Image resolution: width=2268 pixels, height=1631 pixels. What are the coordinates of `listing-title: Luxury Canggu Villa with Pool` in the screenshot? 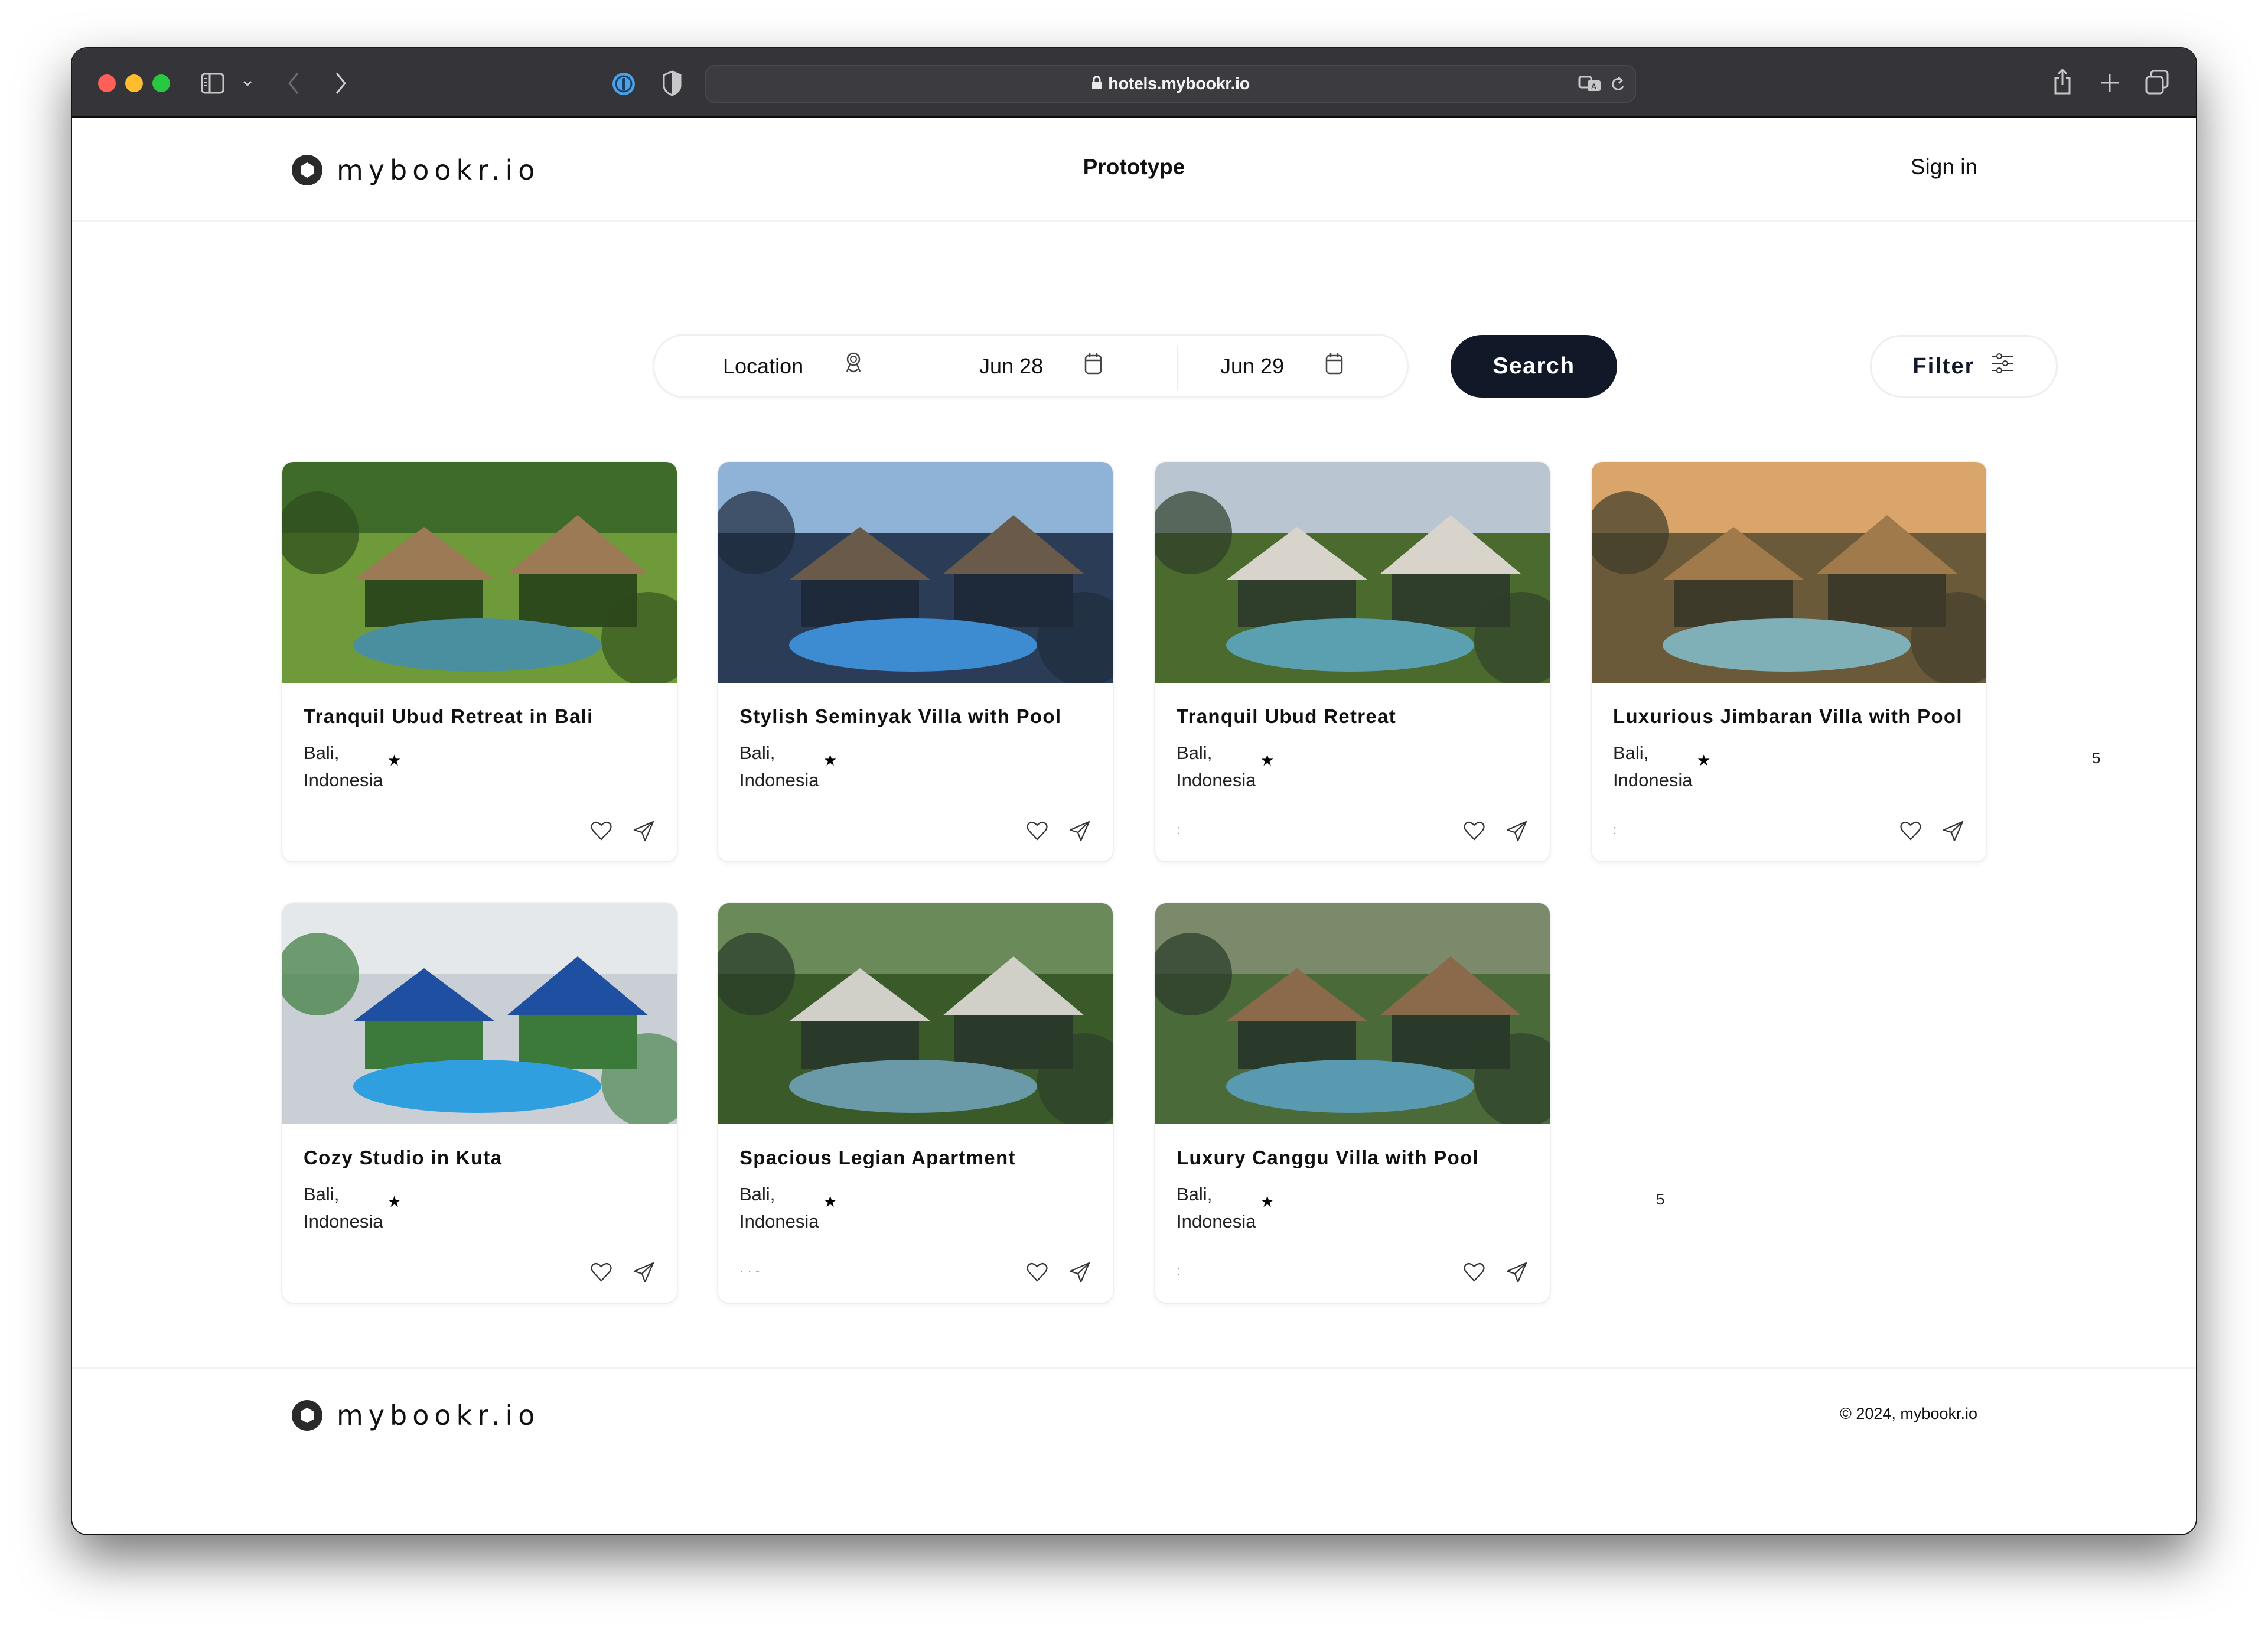 It's located at (1328, 1158).